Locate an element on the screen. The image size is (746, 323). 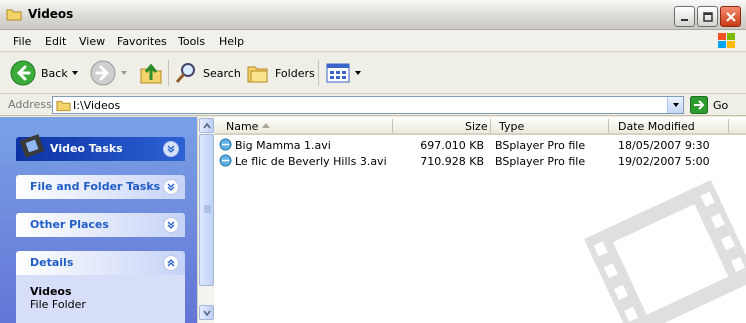
scroll-thumb is located at coordinates (206, 210).